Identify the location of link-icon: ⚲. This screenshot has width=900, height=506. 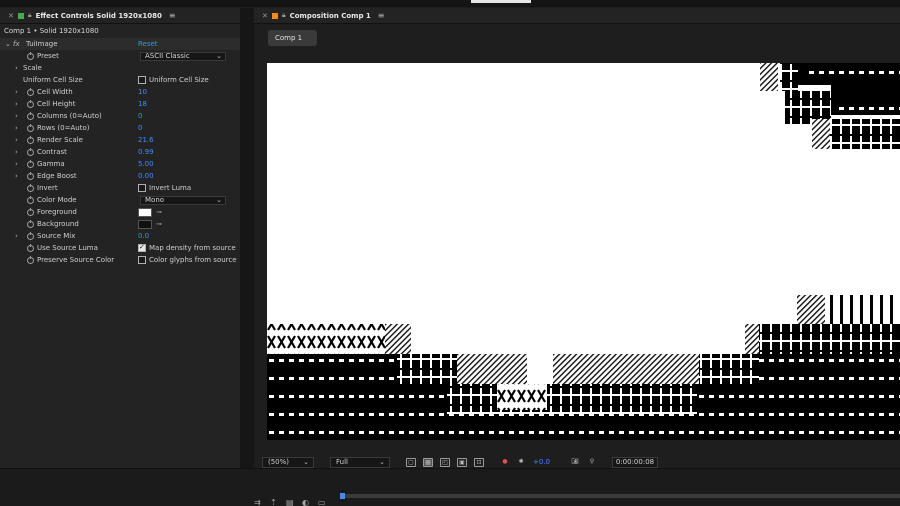
(592, 462).